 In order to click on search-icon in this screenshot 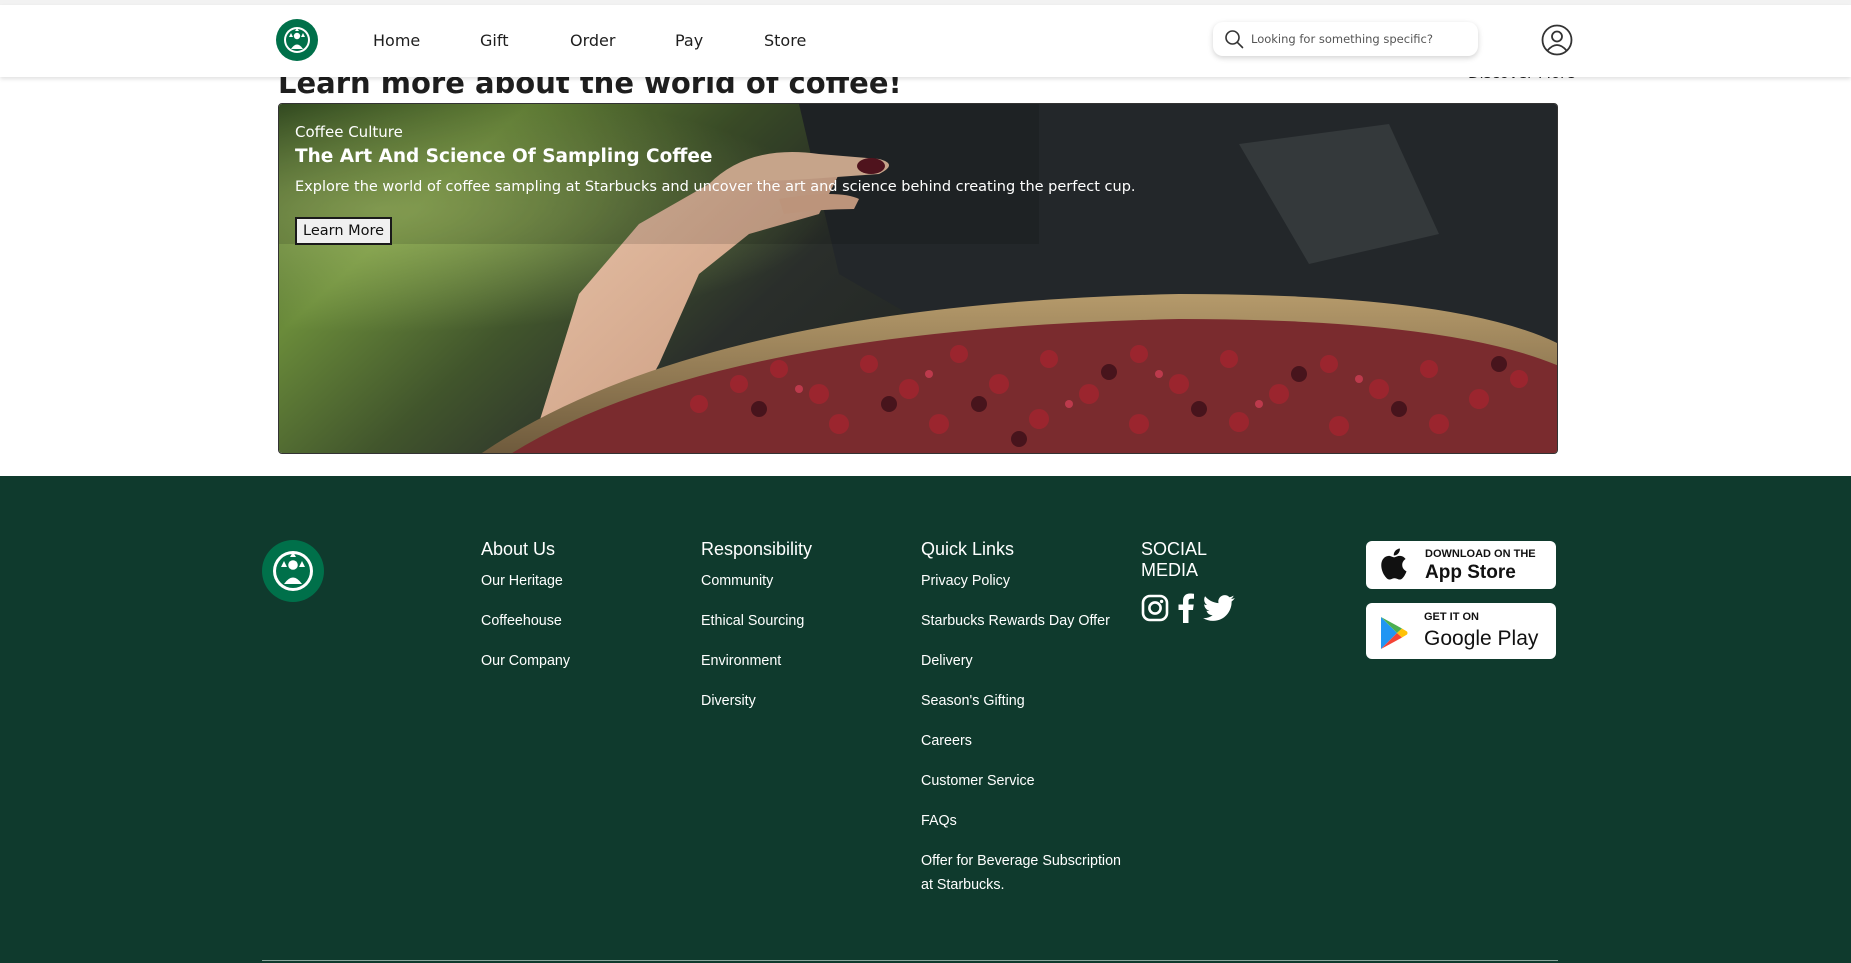, I will do `click(1234, 39)`.